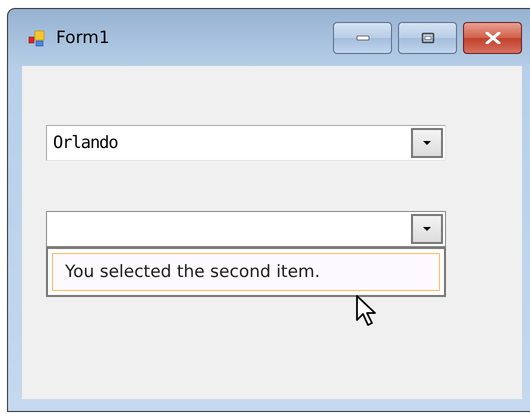 The height and width of the screenshot is (414, 530). What do you see at coordinates (246, 143) in the screenshot?
I see `combo-box: Orlando` at bounding box center [246, 143].